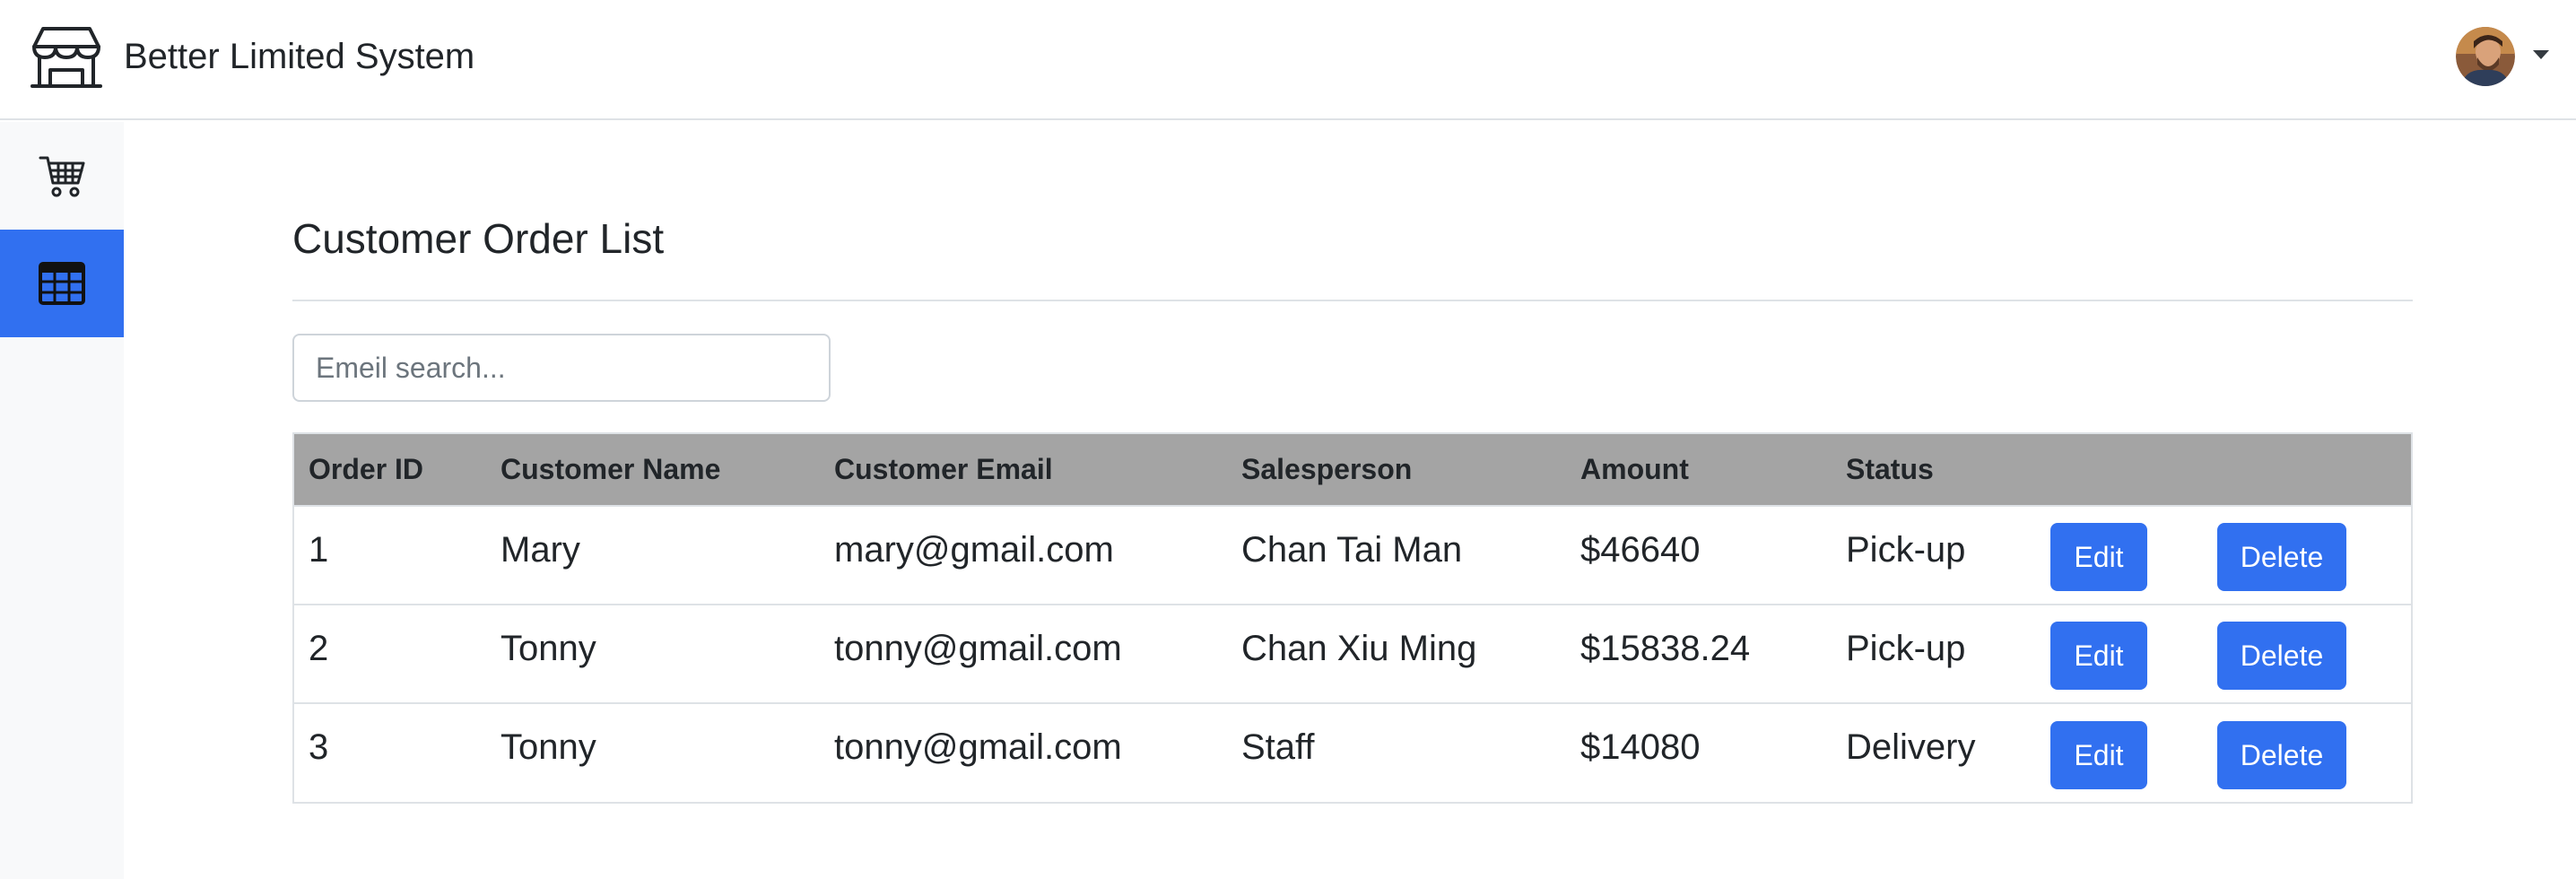 This screenshot has height=879, width=2576. I want to click on col-header-order-id: Order ID, so click(390, 470).